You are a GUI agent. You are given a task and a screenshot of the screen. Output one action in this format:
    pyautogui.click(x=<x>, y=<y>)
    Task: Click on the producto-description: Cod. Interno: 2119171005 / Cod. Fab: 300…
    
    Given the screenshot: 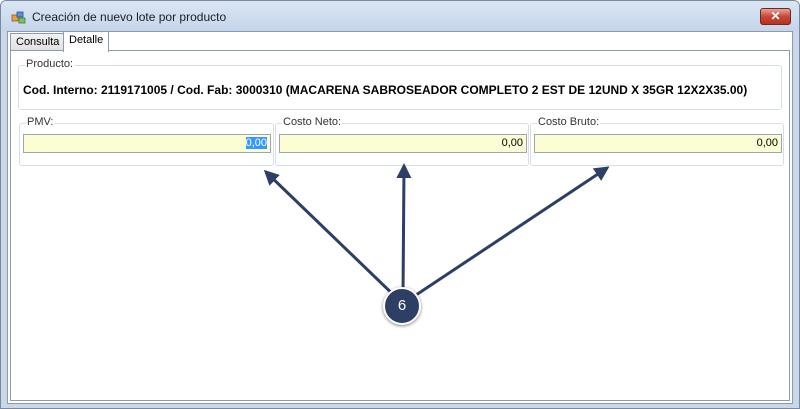 What is the action you would take?
    pyautogui.click(x=385, y=90)
    